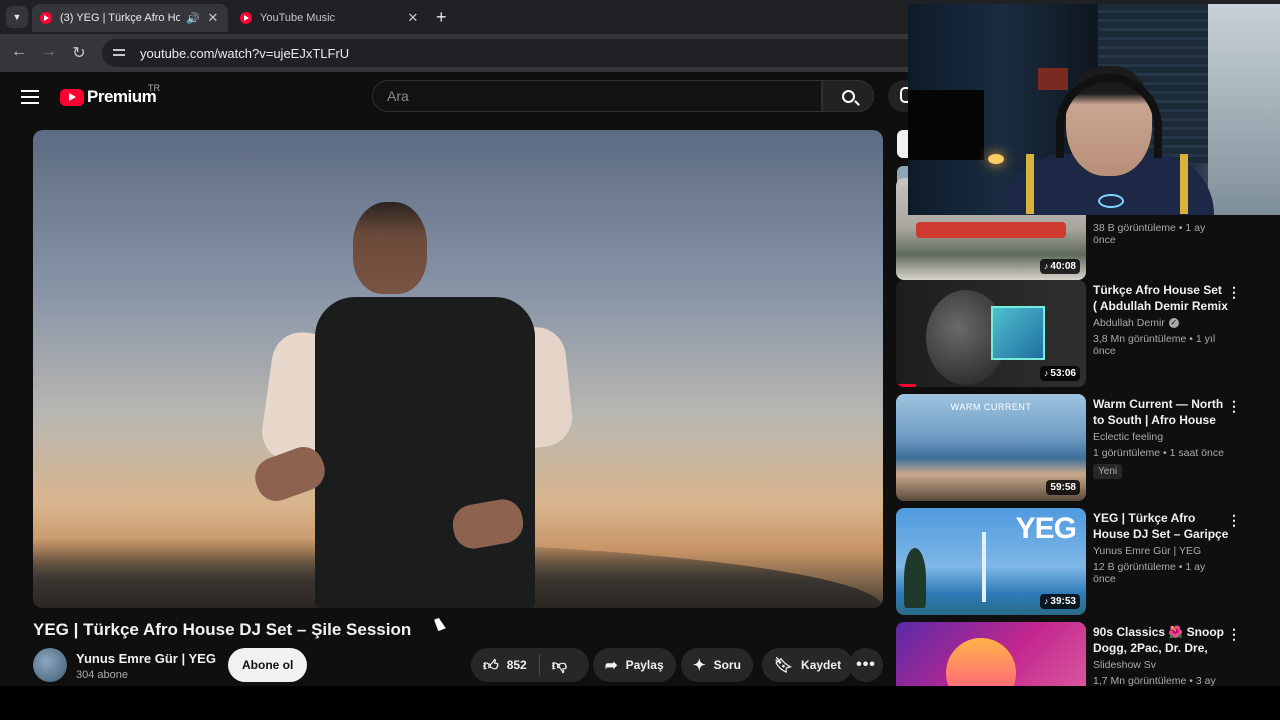 The image size is (1280, 720). I want to click on search-icon, so click(848, 96).